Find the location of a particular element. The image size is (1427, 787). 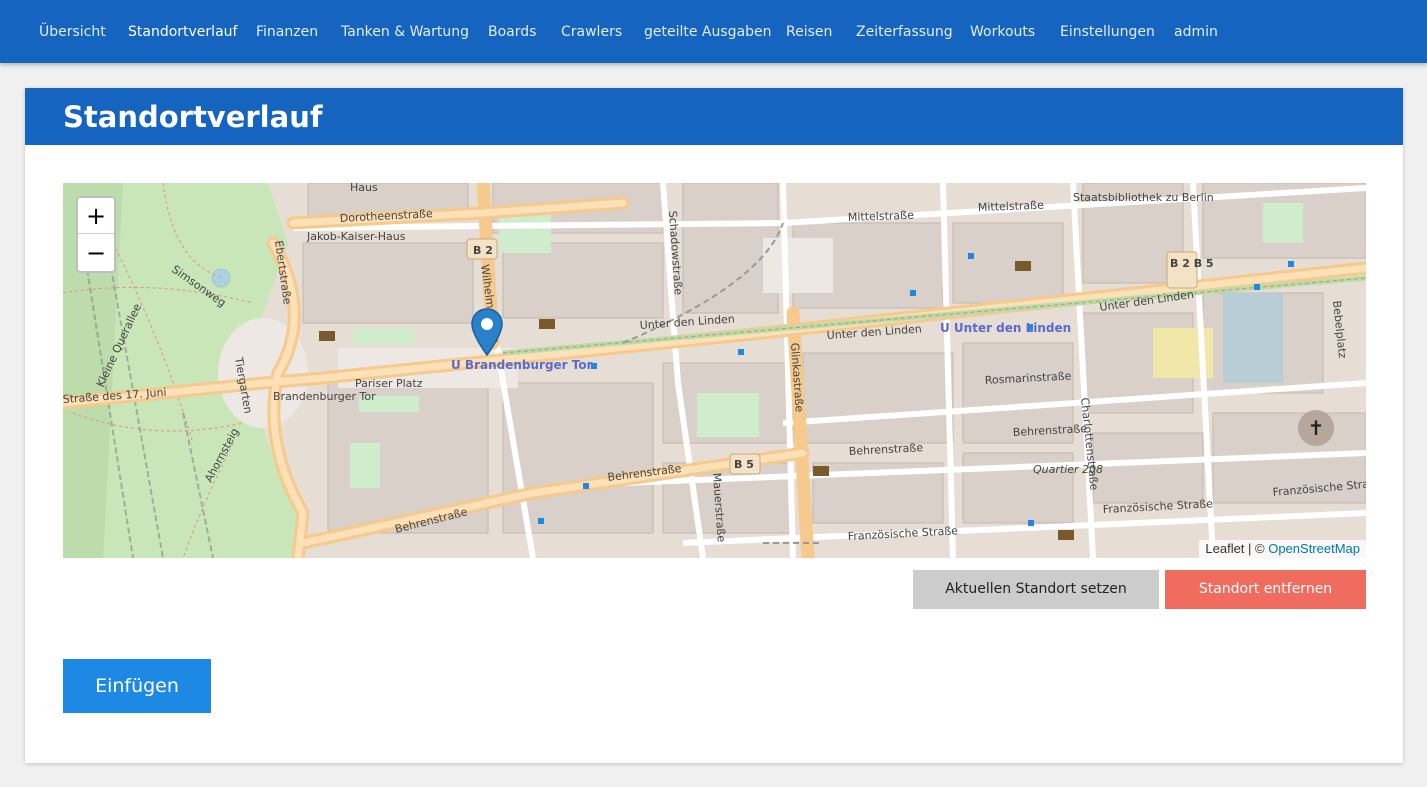

nav-item-einstellungen: Einstellungen is located at coordinates (1107, 32).